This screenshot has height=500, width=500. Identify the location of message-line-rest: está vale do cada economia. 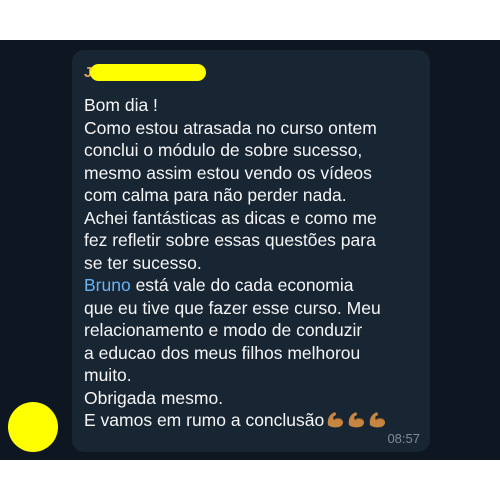
(242, 285).